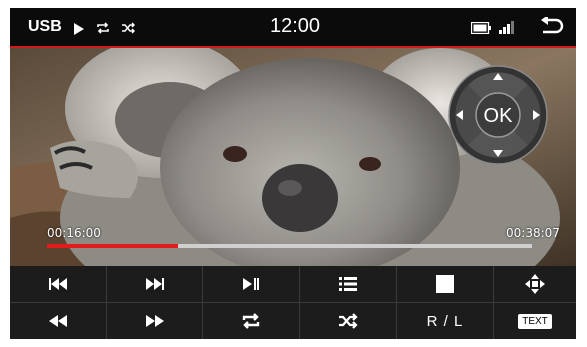 The height and width of the screenshot is (347, 587). Describe the element at coordinates (128, 28) in the screenshot. I see `shuffle-icon` at that location.